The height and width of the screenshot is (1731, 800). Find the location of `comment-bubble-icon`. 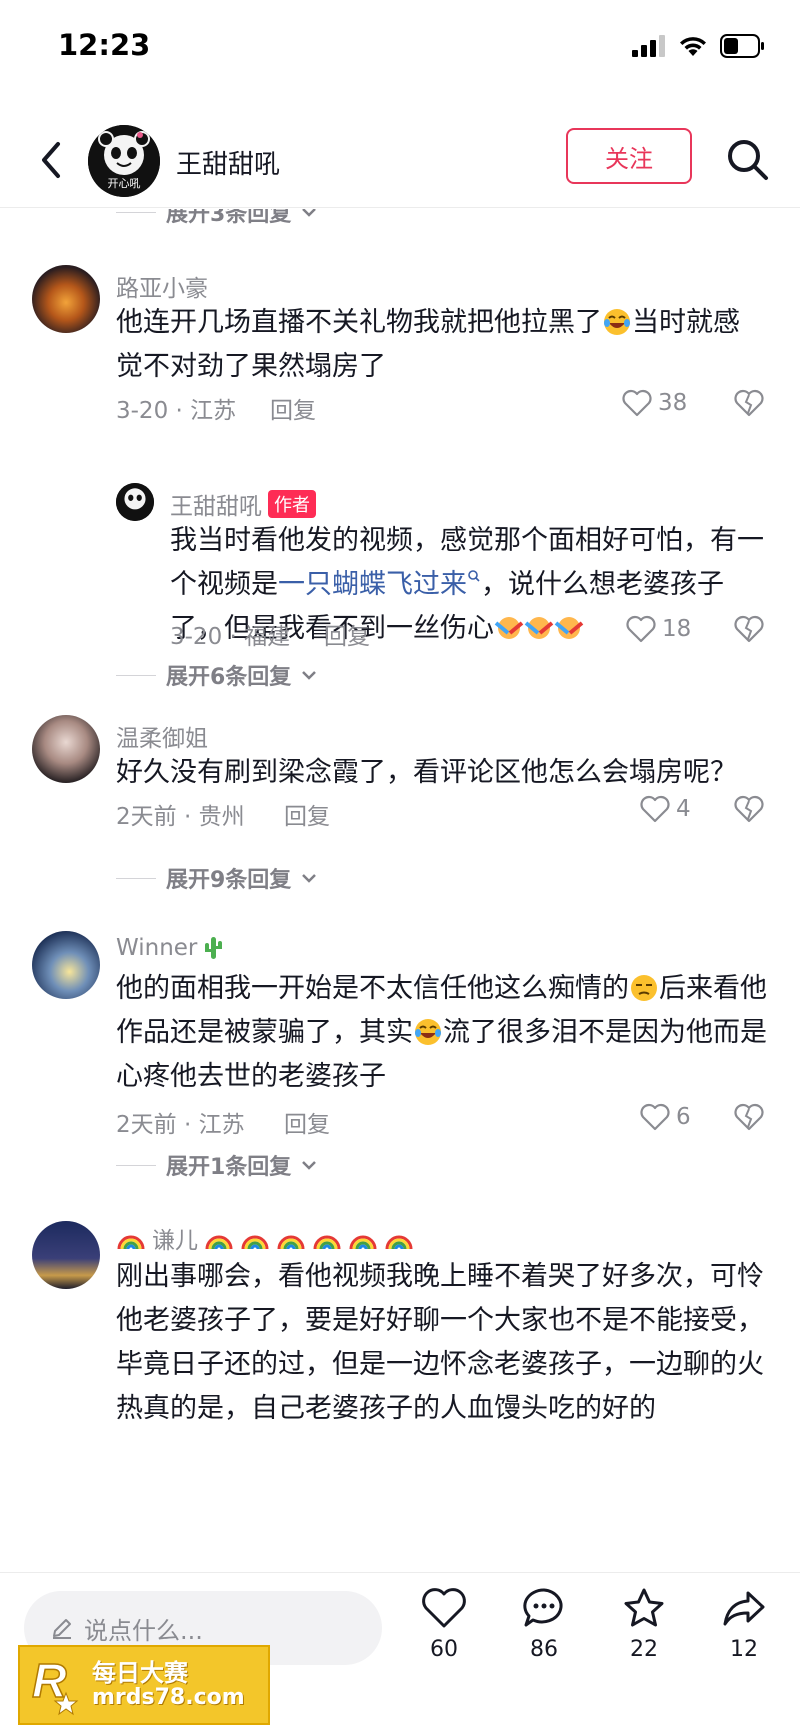

comment-bubble-icon is located at coordinates (543, 1607).